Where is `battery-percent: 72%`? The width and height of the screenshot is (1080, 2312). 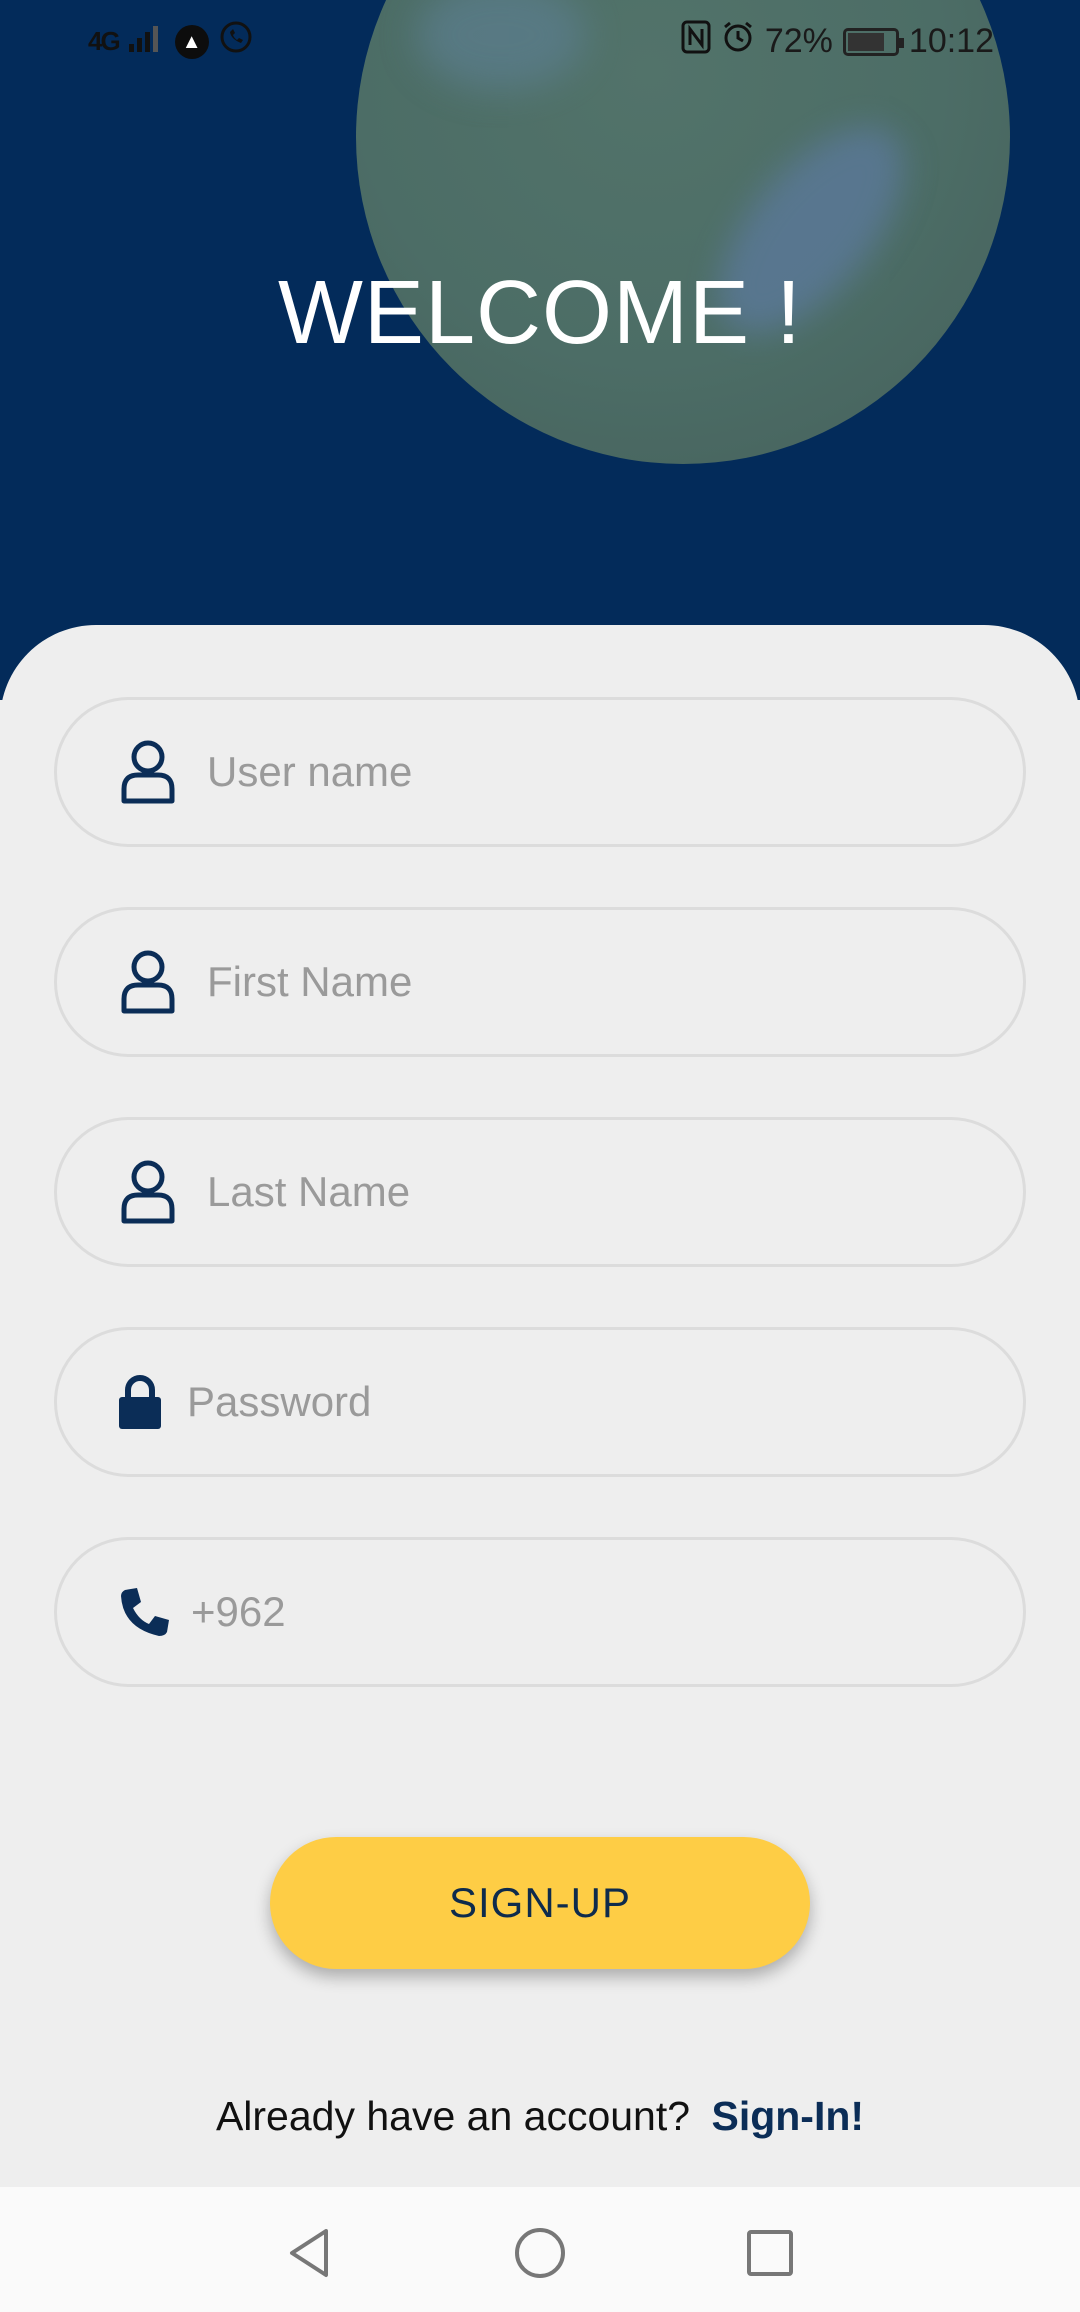 battery-percent: 72% is located at coordinates (798, 41).